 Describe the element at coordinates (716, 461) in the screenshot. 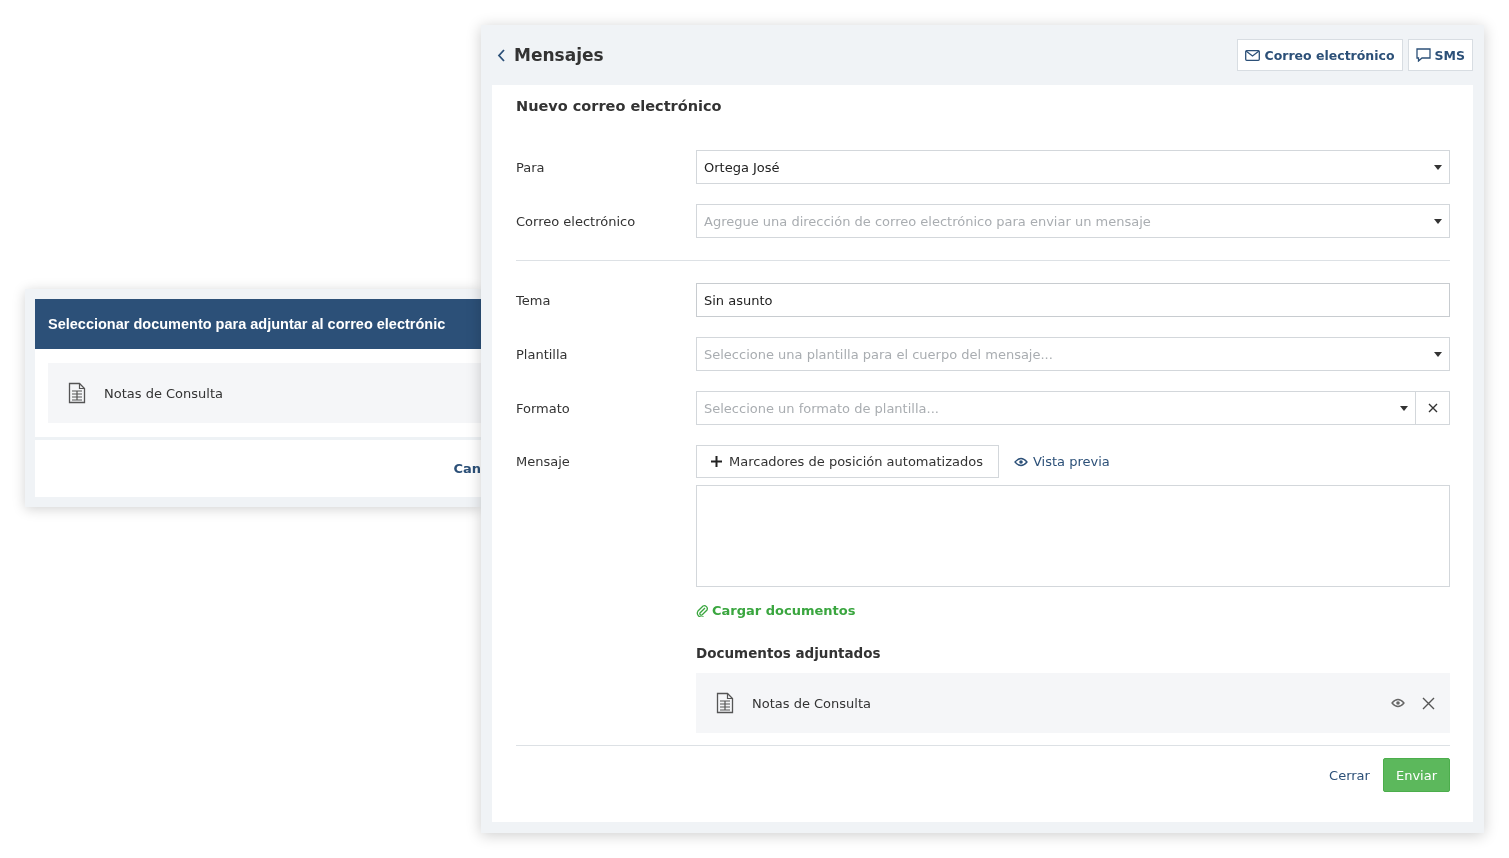

I see `plus-icon` at that location.